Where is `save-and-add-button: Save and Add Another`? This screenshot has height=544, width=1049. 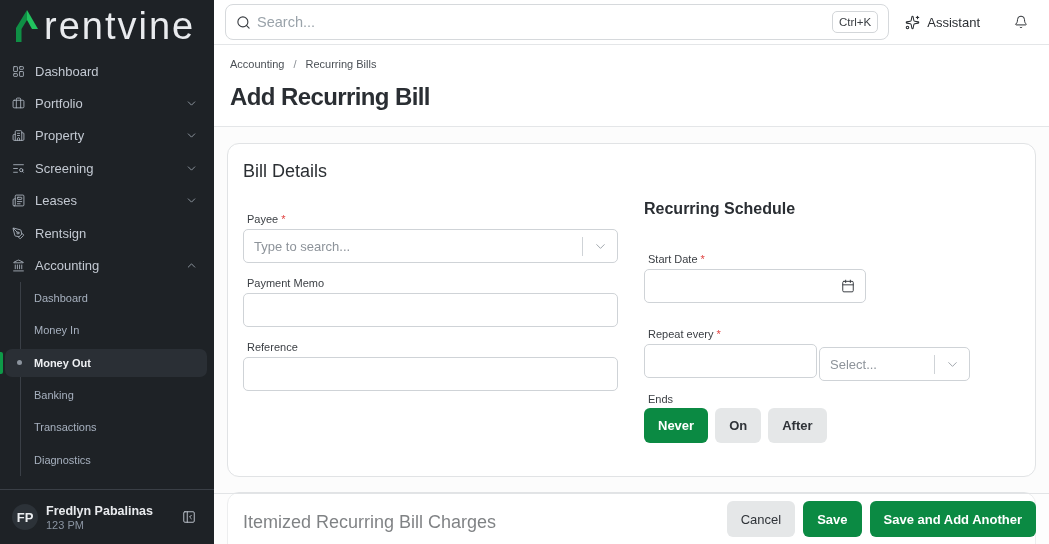 save-and-add-button: Save and Add Another is located at coordinates (952, 519).